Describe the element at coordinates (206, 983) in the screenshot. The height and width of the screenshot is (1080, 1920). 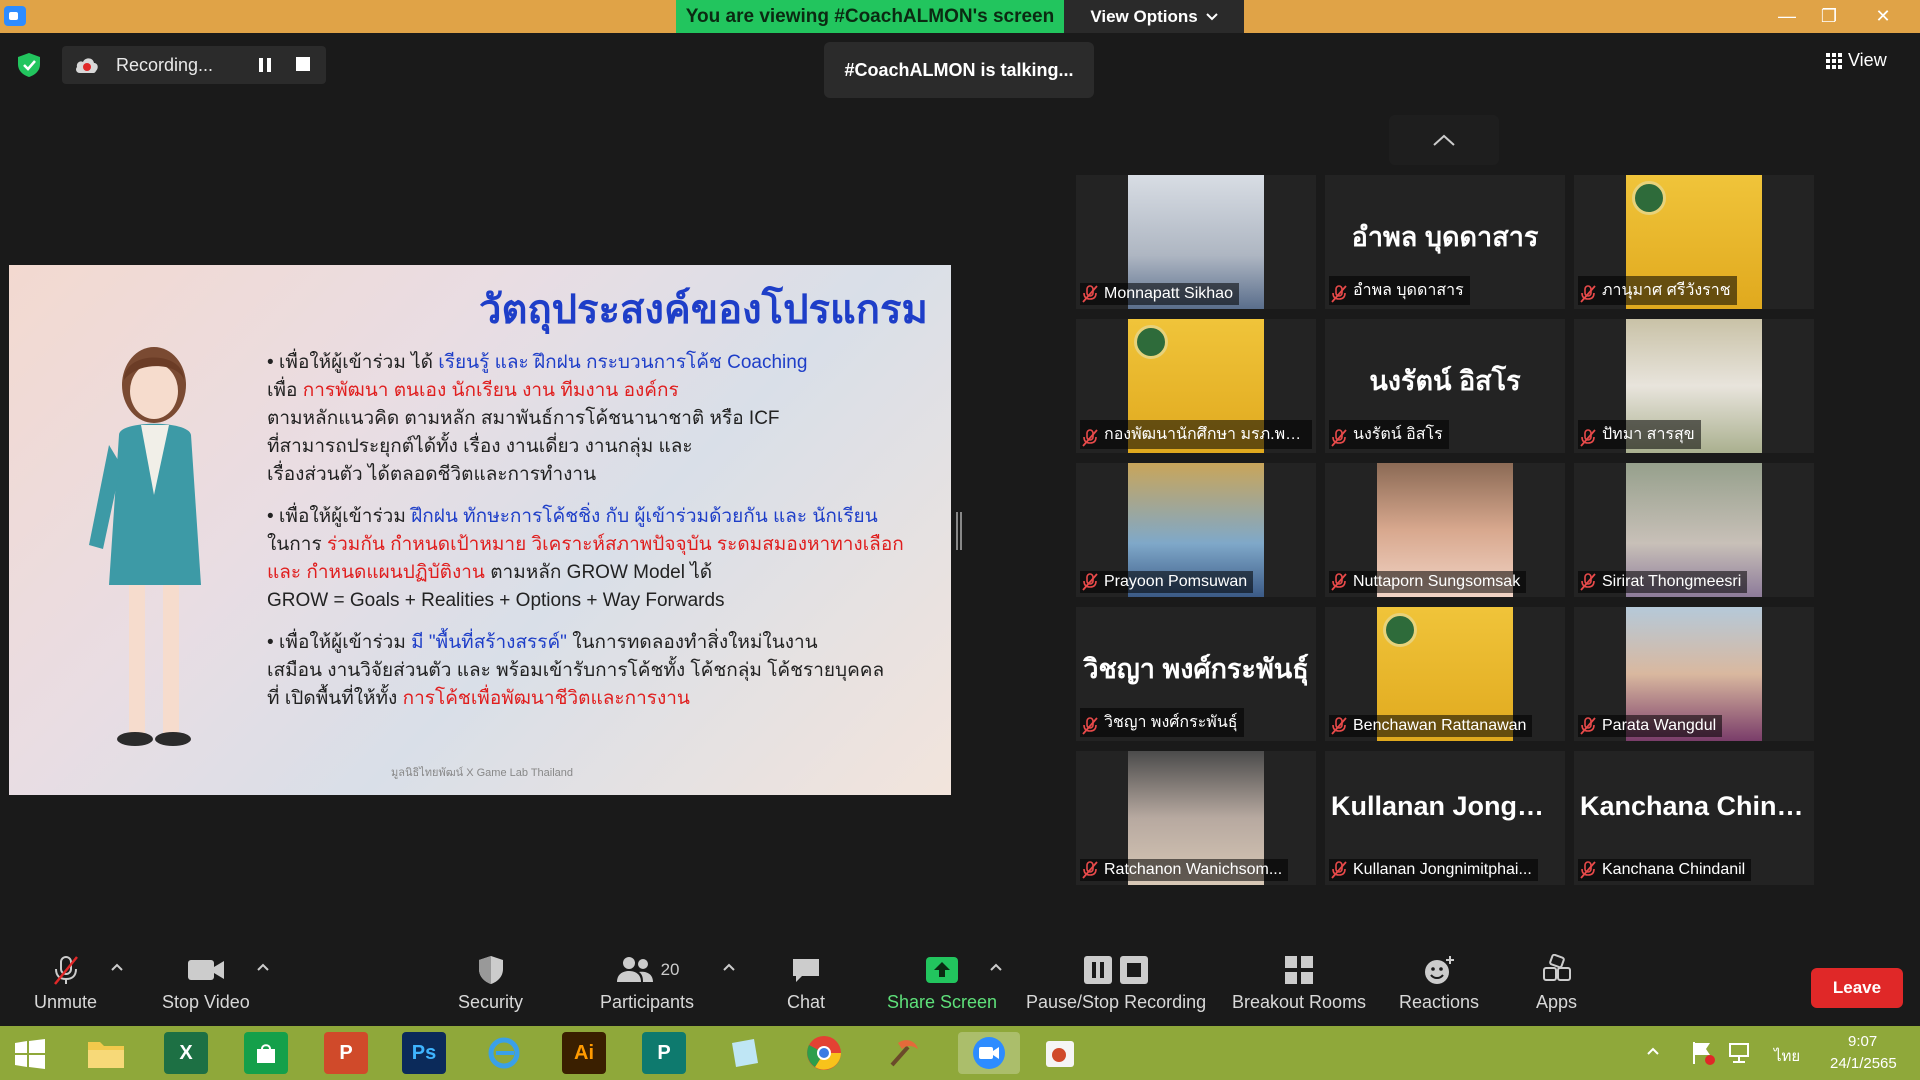
I see `stop-video-button: Stop Video` at that location.